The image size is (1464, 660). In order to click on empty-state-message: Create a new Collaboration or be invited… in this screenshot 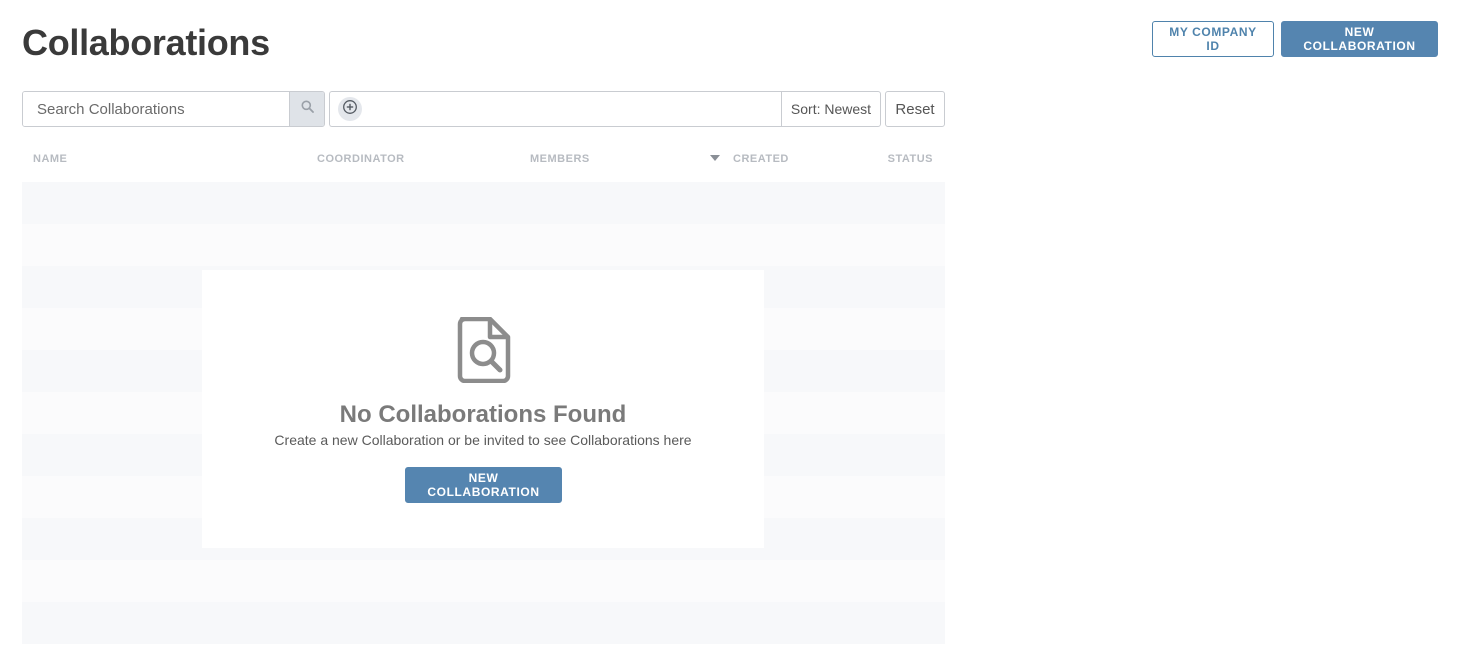, I will do `click(483, 440)`.